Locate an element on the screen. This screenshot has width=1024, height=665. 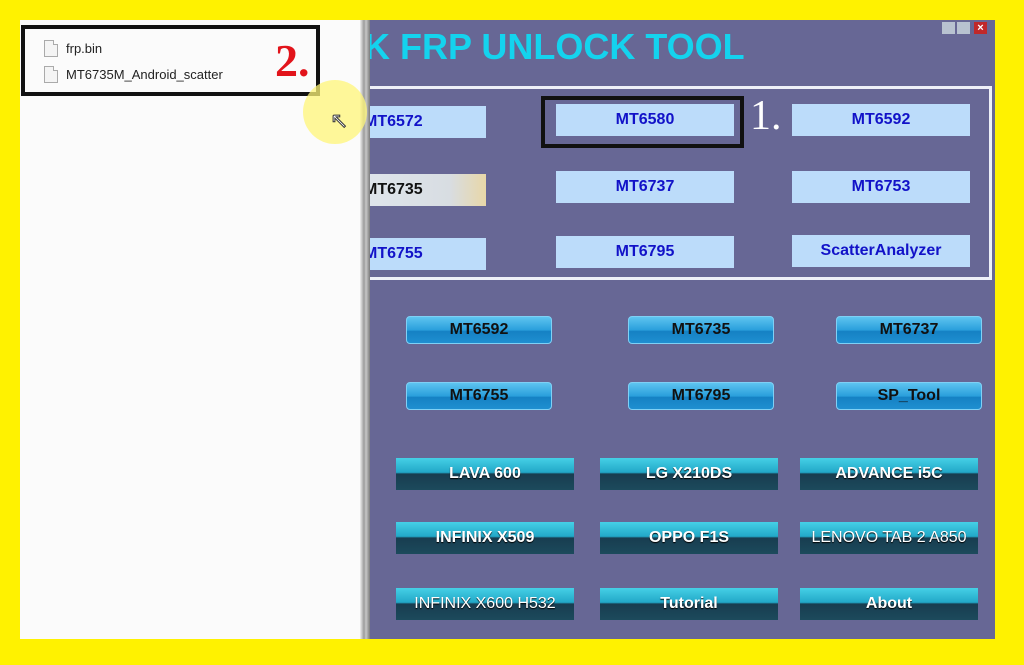
sp-tool-button: SP_Tool is located at coordinates (909, 396).